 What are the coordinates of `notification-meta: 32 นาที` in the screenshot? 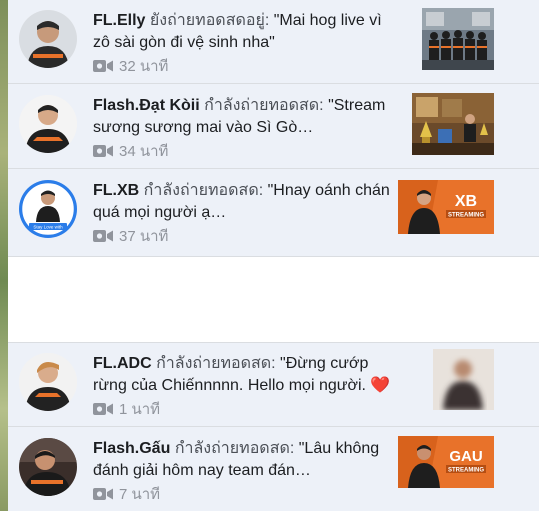 It's located at (130, 66).